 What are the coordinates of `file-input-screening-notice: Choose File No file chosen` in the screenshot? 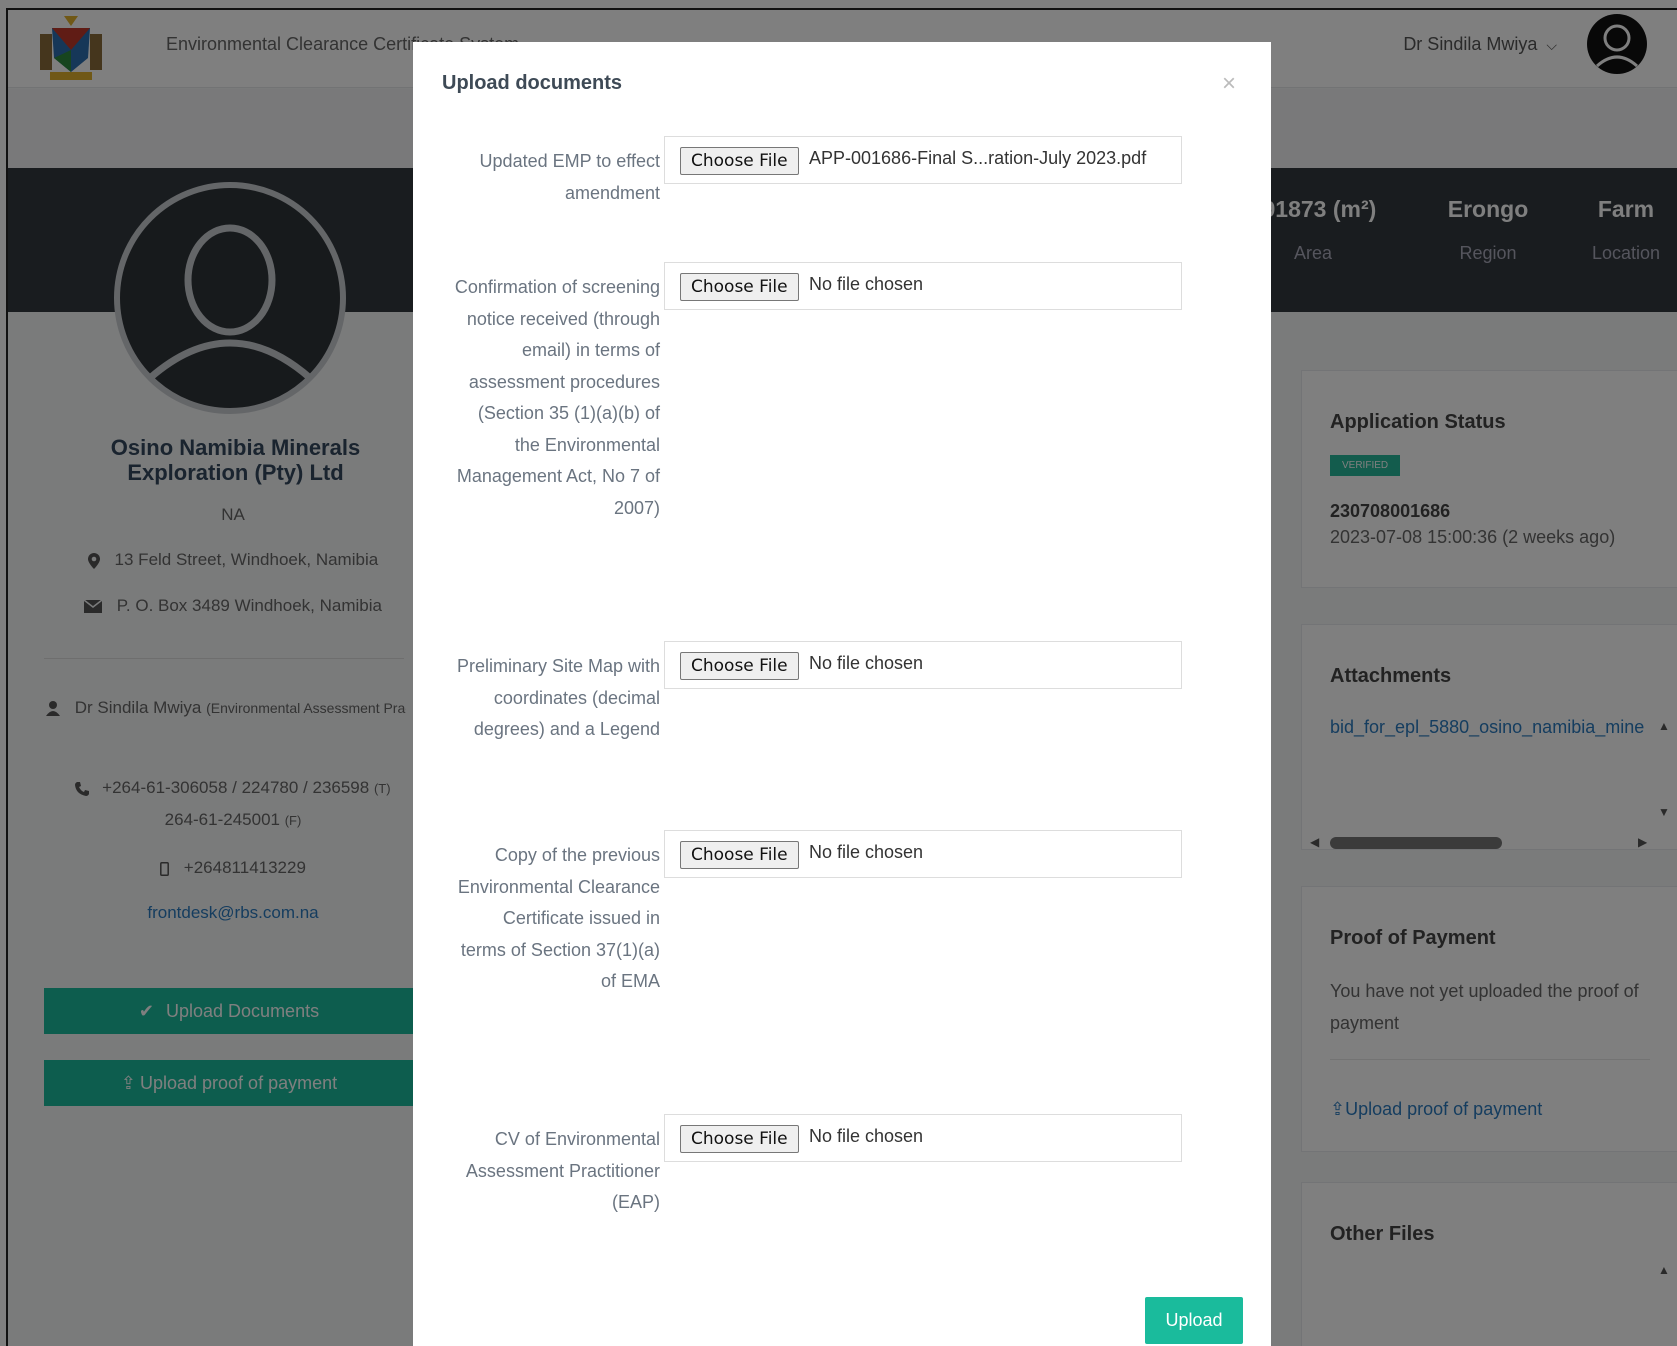 It's located at (923, 286).